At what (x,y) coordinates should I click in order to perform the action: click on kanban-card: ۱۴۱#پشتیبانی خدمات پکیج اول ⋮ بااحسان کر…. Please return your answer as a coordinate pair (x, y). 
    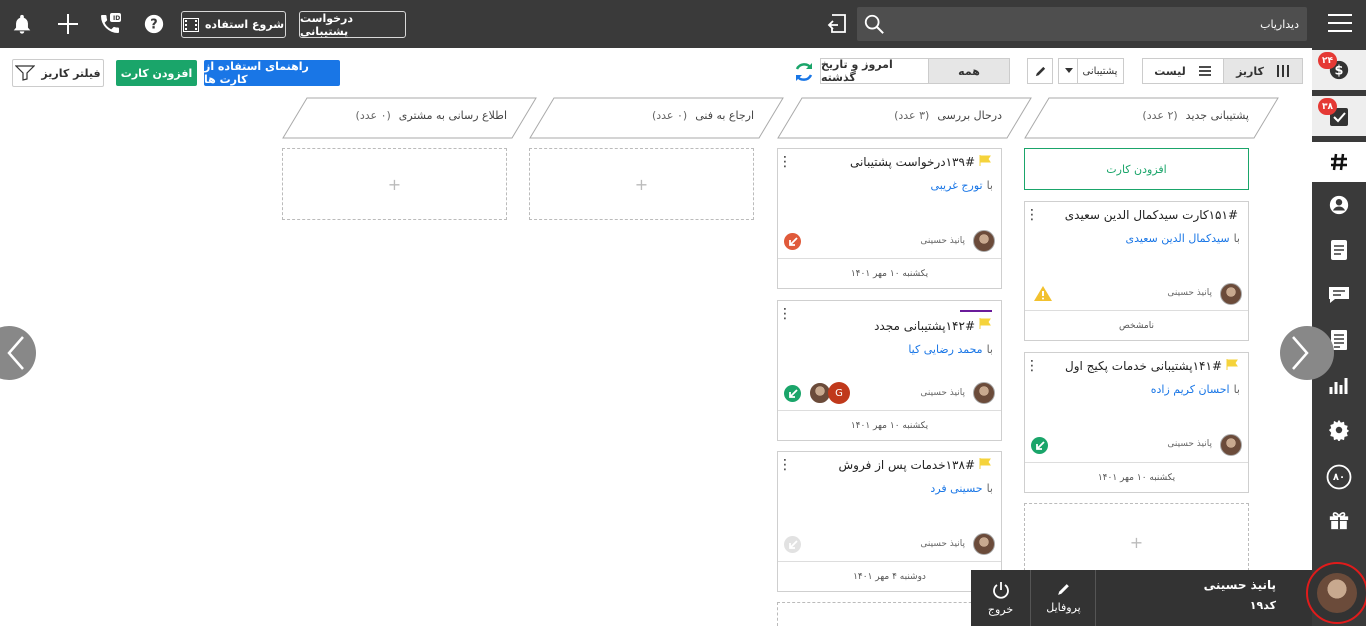
    Looking at the image, I should click on (1136, 422).